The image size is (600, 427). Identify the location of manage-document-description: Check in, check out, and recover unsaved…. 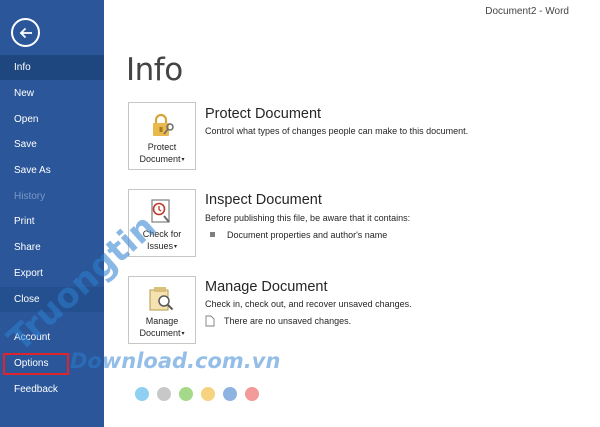
(308, 304).